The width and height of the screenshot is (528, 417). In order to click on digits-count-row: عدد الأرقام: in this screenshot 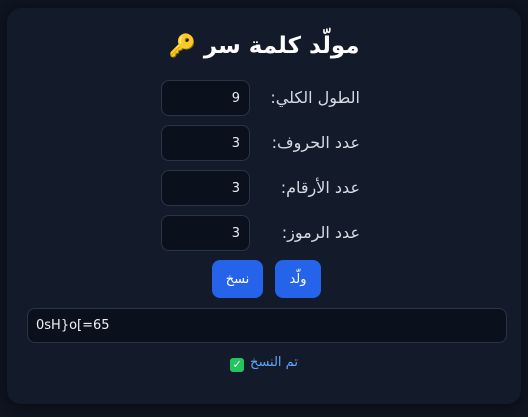, I will do `click(264, 188)`.